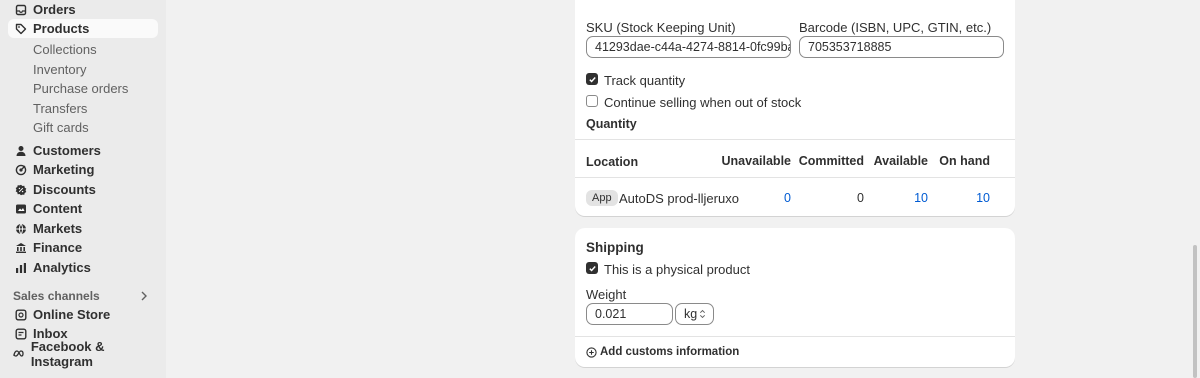  Describe the element at coordinates (615, 247) in the screenshot. I see `shipping-heading: Shipping` at that location.